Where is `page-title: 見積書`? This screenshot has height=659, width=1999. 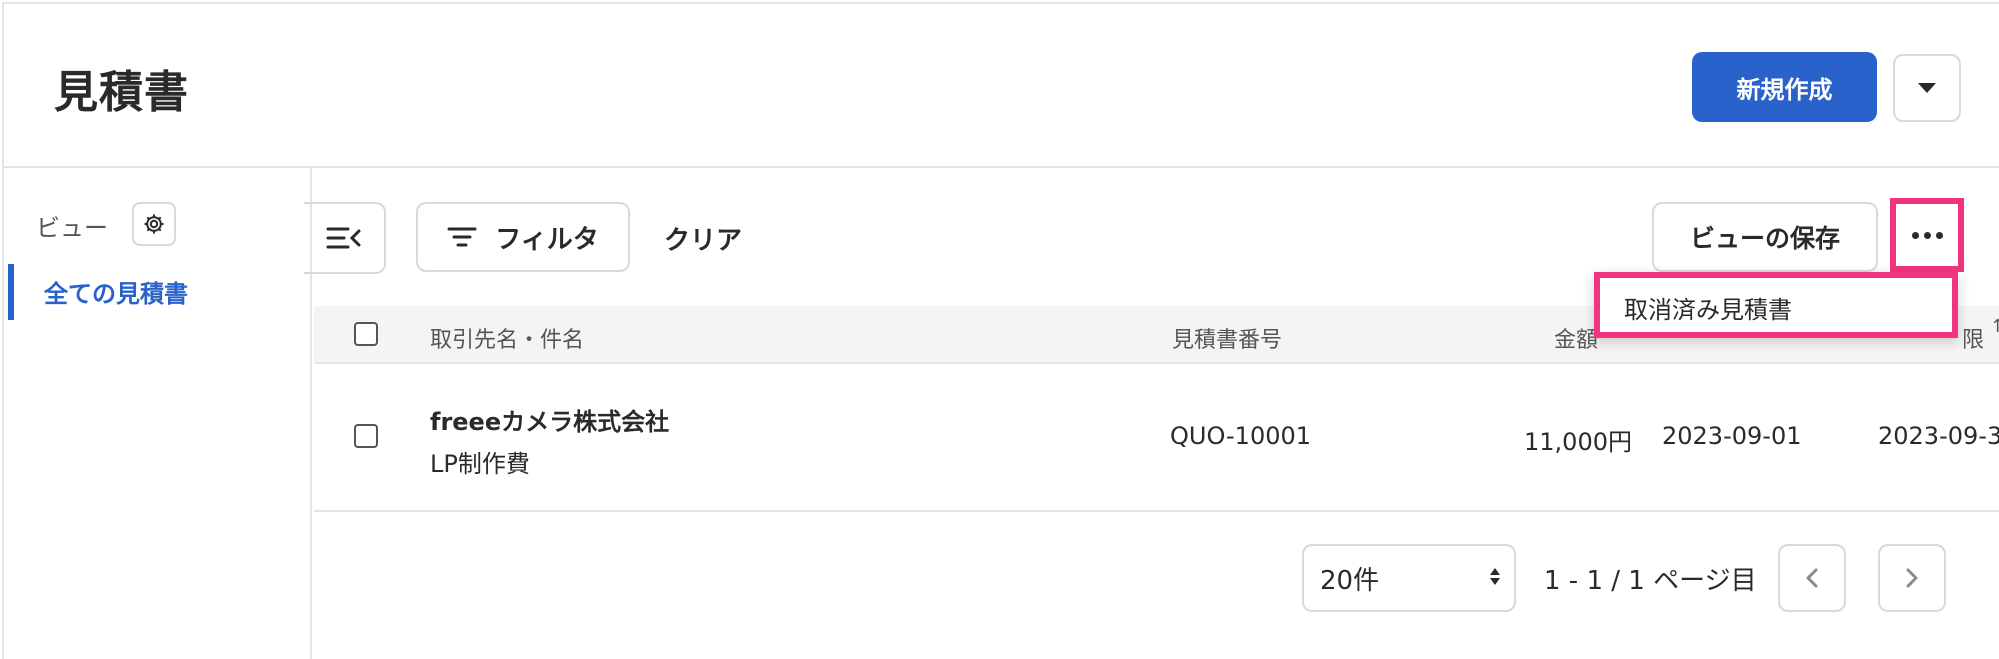
page-title: 見積書 is located at coordinates (121, 92).